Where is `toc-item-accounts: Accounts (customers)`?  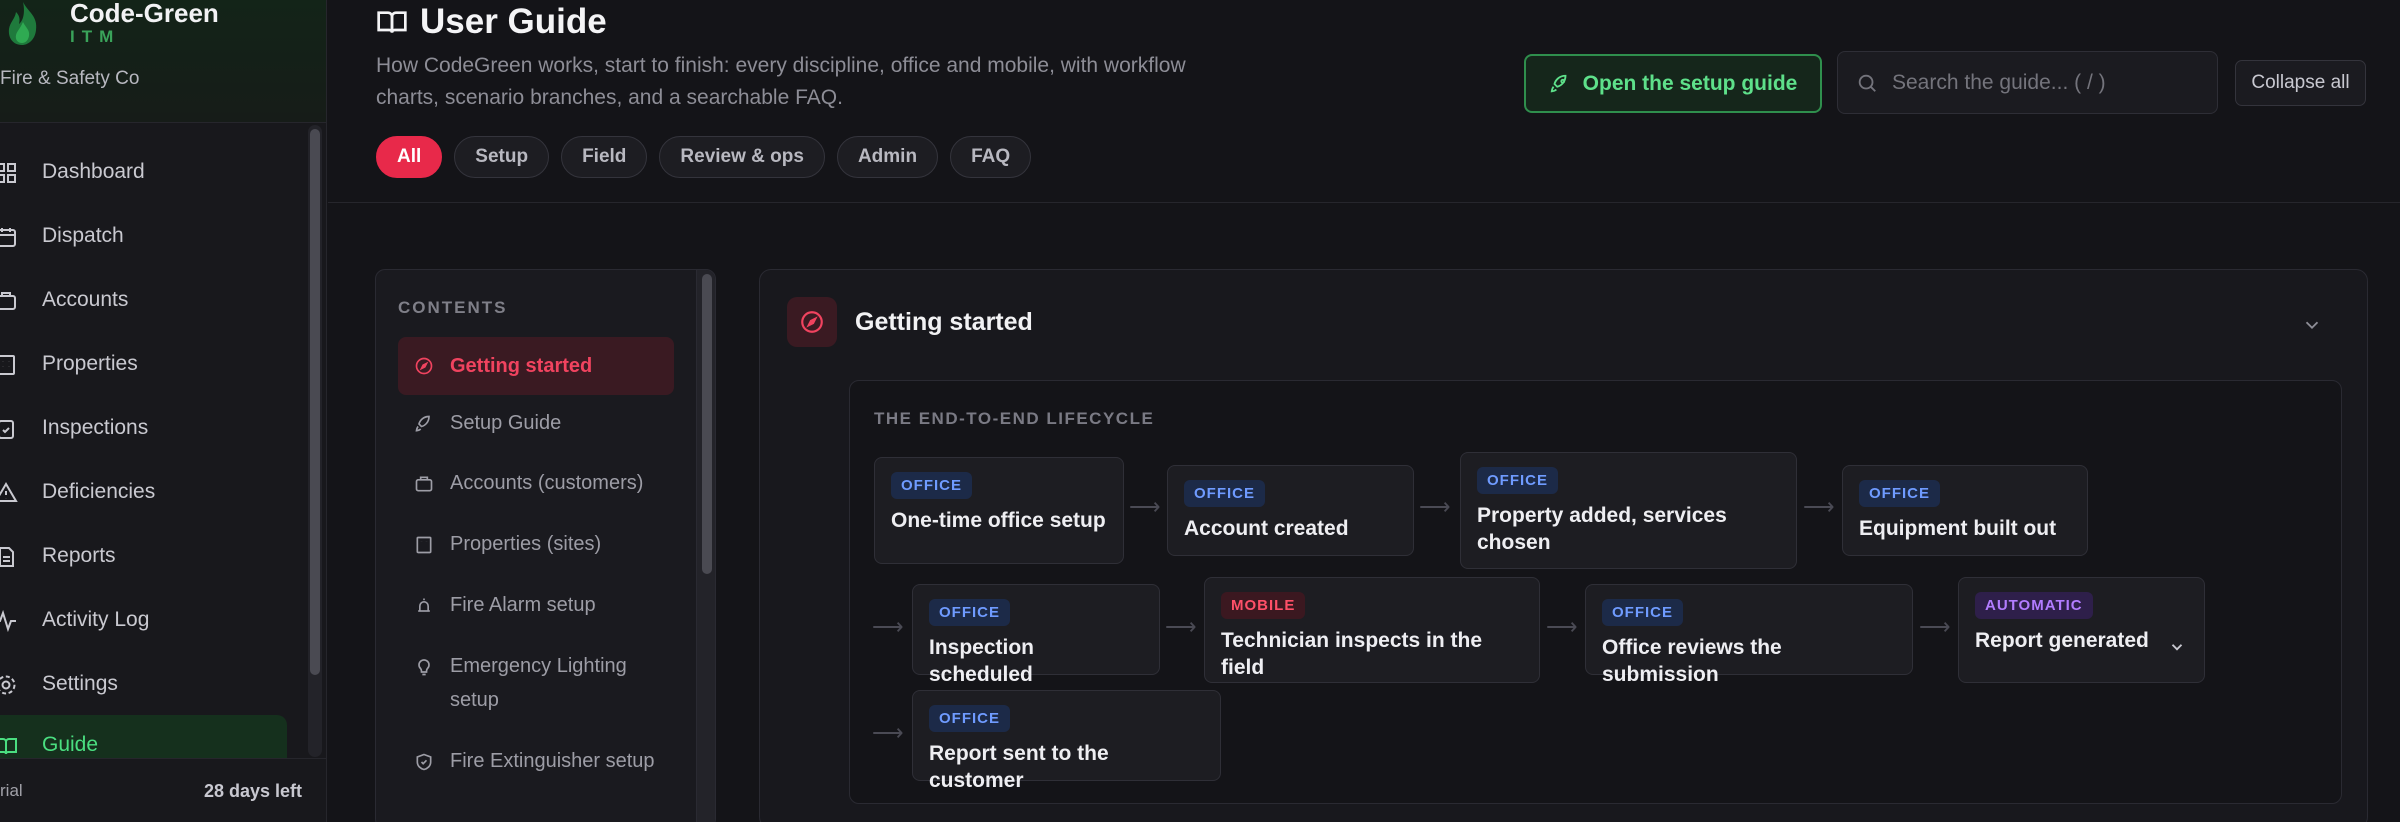
toc-item-accounts: Accounts (customers) is located at coordinates (536, 483).